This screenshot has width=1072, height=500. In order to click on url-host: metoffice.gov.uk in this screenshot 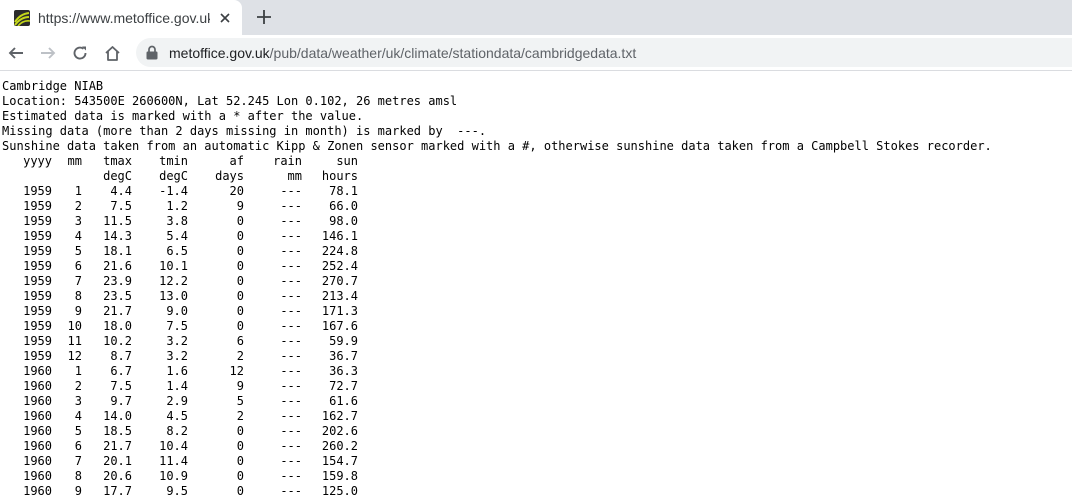, I will do `click(219, 53)`.